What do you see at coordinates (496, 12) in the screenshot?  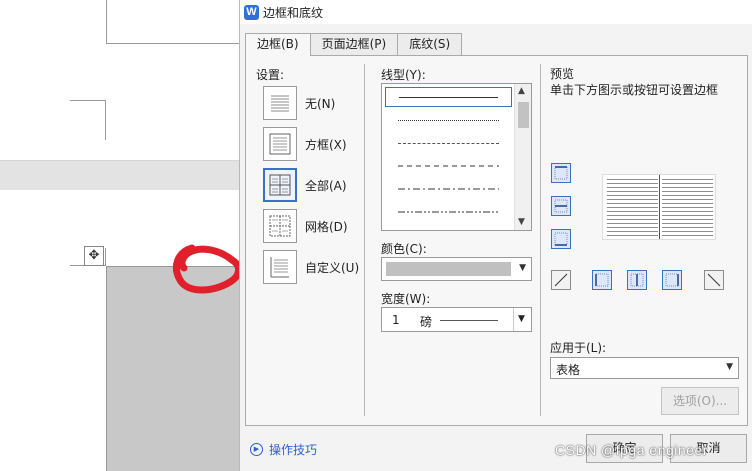 I see `dialog-titlebar: W 边框和底纹` at bounding box center [496, 12].